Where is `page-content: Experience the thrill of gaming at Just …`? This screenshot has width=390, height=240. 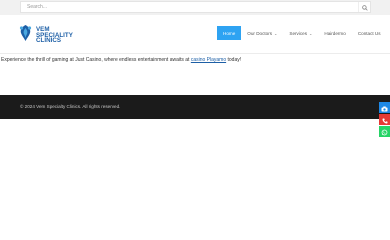 page-content: Experience the thrill of gaming at Just … is located at coordinates (195, 60).